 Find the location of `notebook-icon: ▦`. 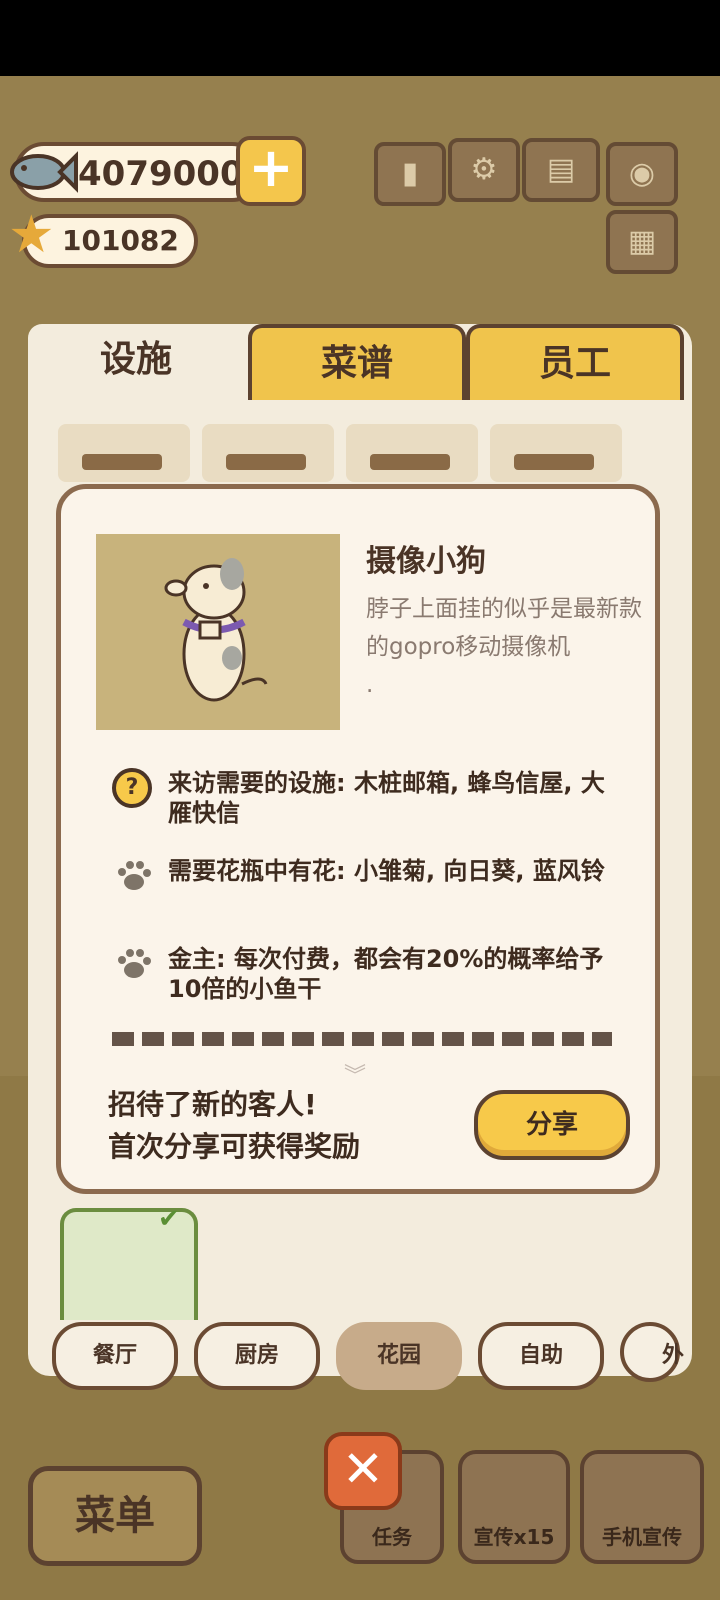

notebook-icon: ▦ is located at coordinates (642, 242).